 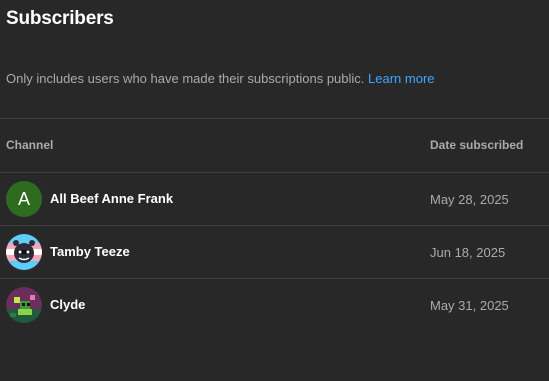 What do you see at coordinates (24, 199) in the screenshot?
I see `avatar: A` at bounding box center [24, 199].